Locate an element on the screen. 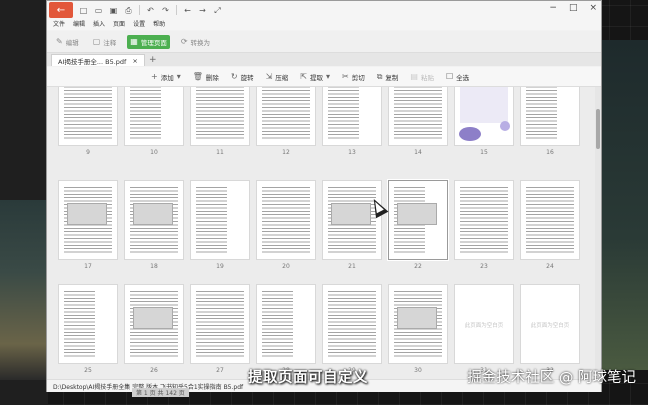  paste-page-button: ▤ 粘贴 is located at coordinates (422, 77).